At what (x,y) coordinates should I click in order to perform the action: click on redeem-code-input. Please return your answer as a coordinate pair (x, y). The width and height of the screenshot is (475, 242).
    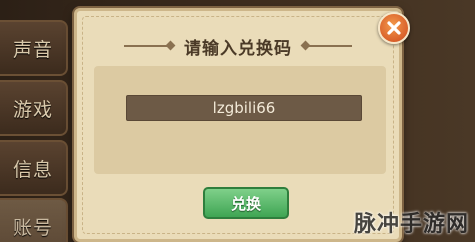
    Looking at the image, I should click on (244, 108).